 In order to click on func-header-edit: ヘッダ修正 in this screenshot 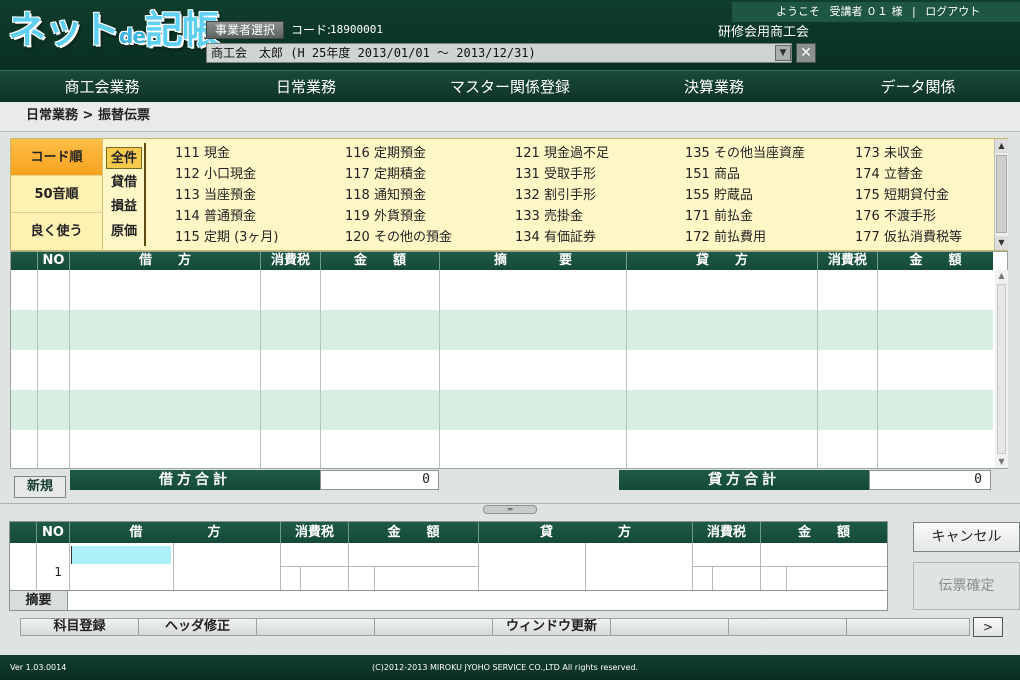, I will do `click(198, 627)`.